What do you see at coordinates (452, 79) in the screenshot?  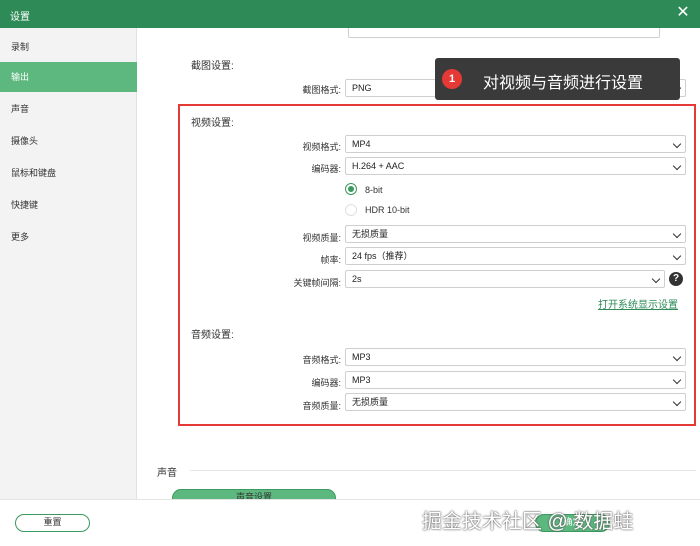 I see `step-badge: 1` at bounding box center [452, 79].